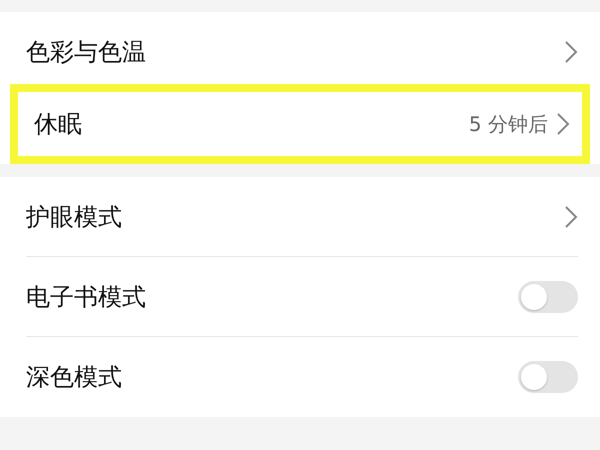 This screenshot has height=450, width=600. Describe the element at coordinates (58, 124) in the screenshot. I see `row-label: 休眠` at that location.